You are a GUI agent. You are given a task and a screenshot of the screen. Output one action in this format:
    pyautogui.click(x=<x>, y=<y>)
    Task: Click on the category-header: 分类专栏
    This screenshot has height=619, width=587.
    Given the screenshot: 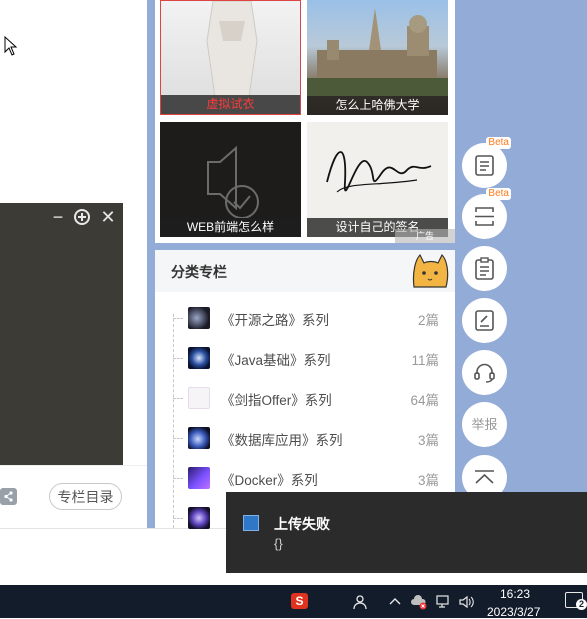 What is the action you would take?
    pyautogui.click(x=305, y=271)
    